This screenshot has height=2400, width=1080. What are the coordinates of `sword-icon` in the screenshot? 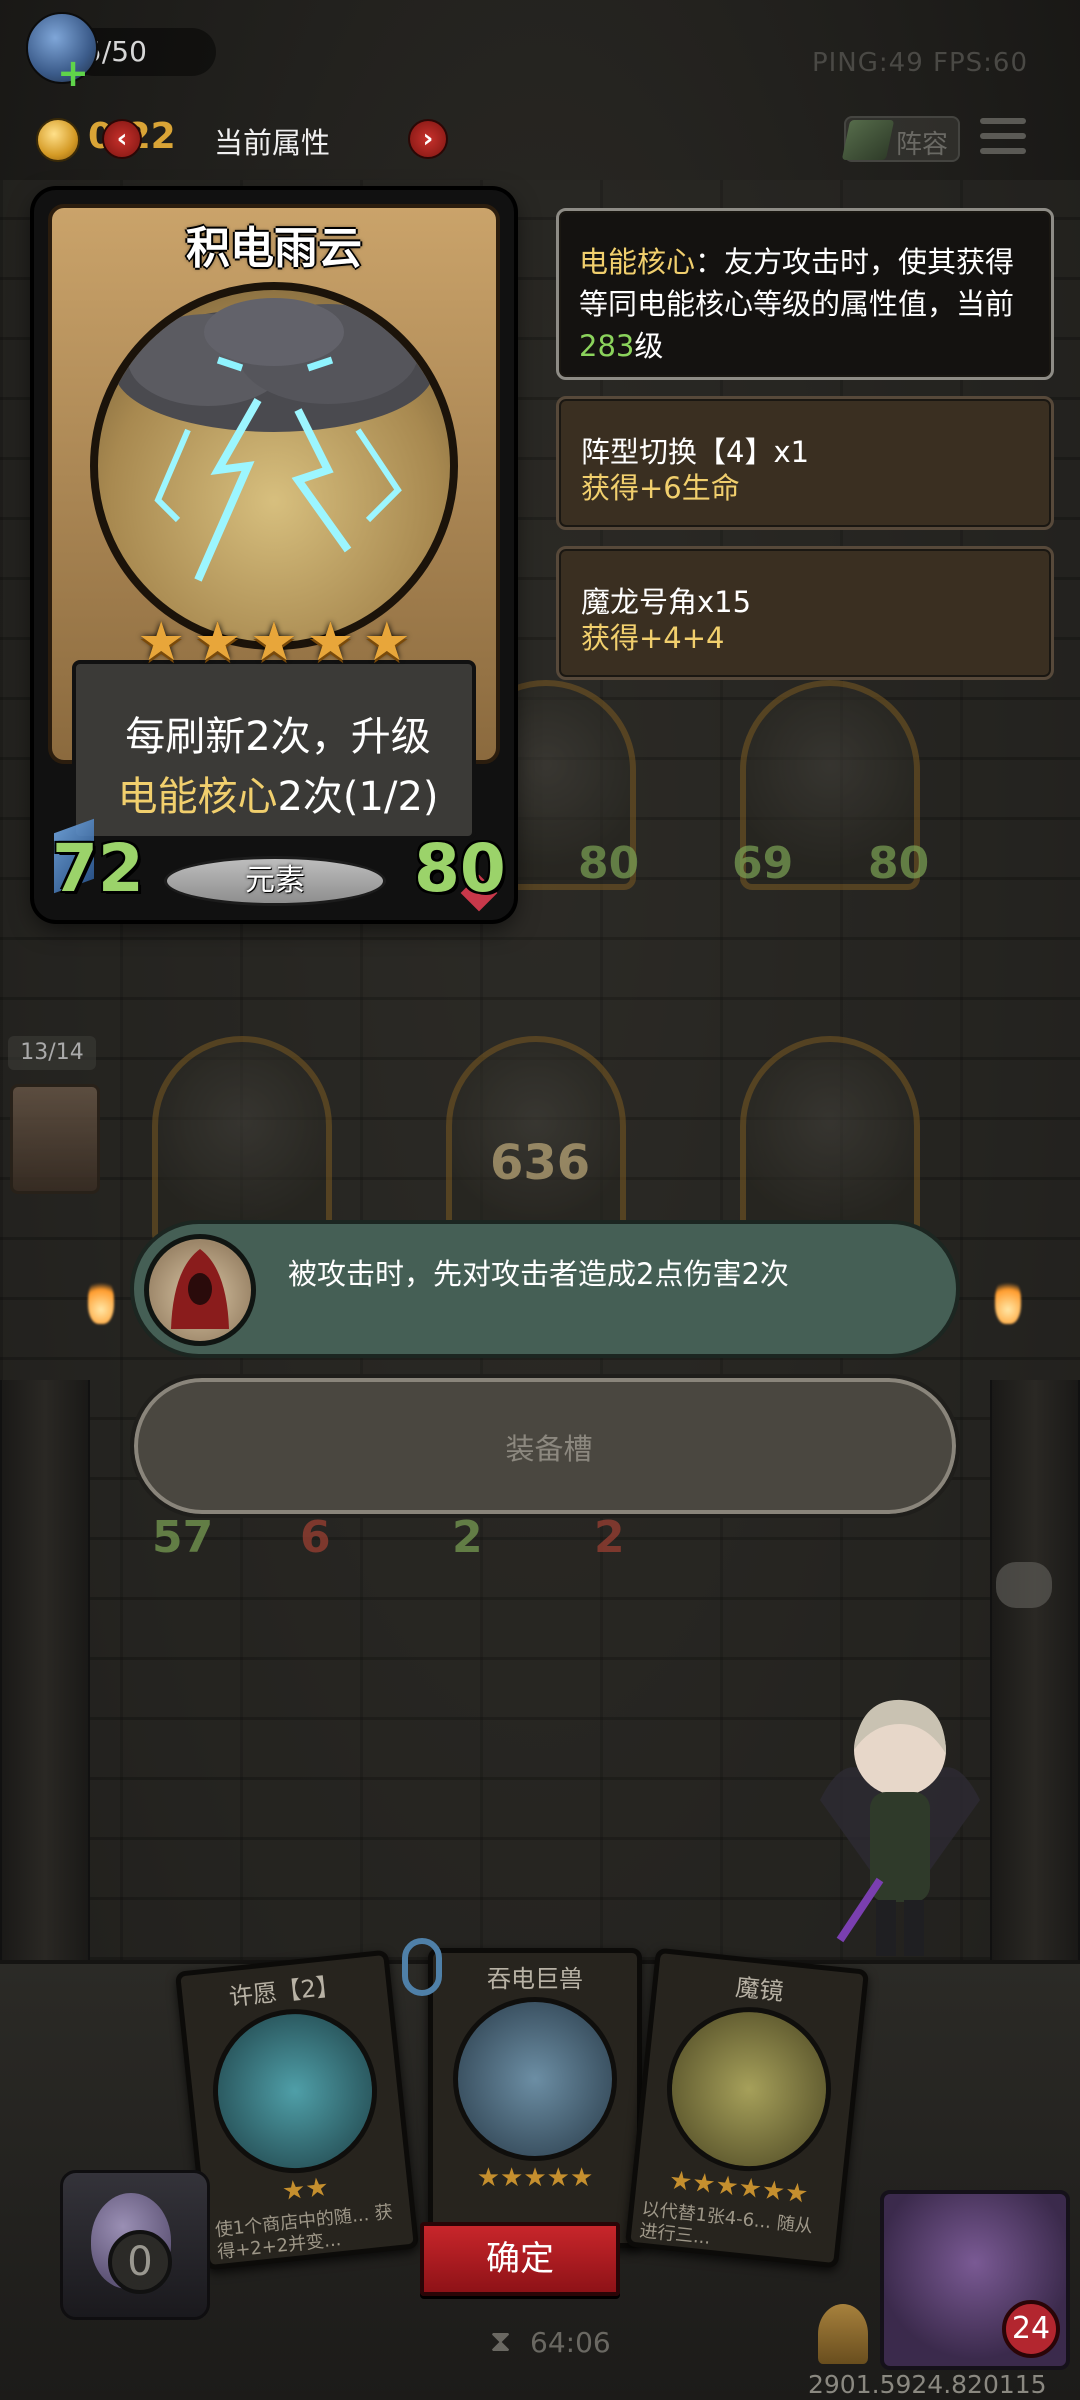 It's located at (843, 2334).